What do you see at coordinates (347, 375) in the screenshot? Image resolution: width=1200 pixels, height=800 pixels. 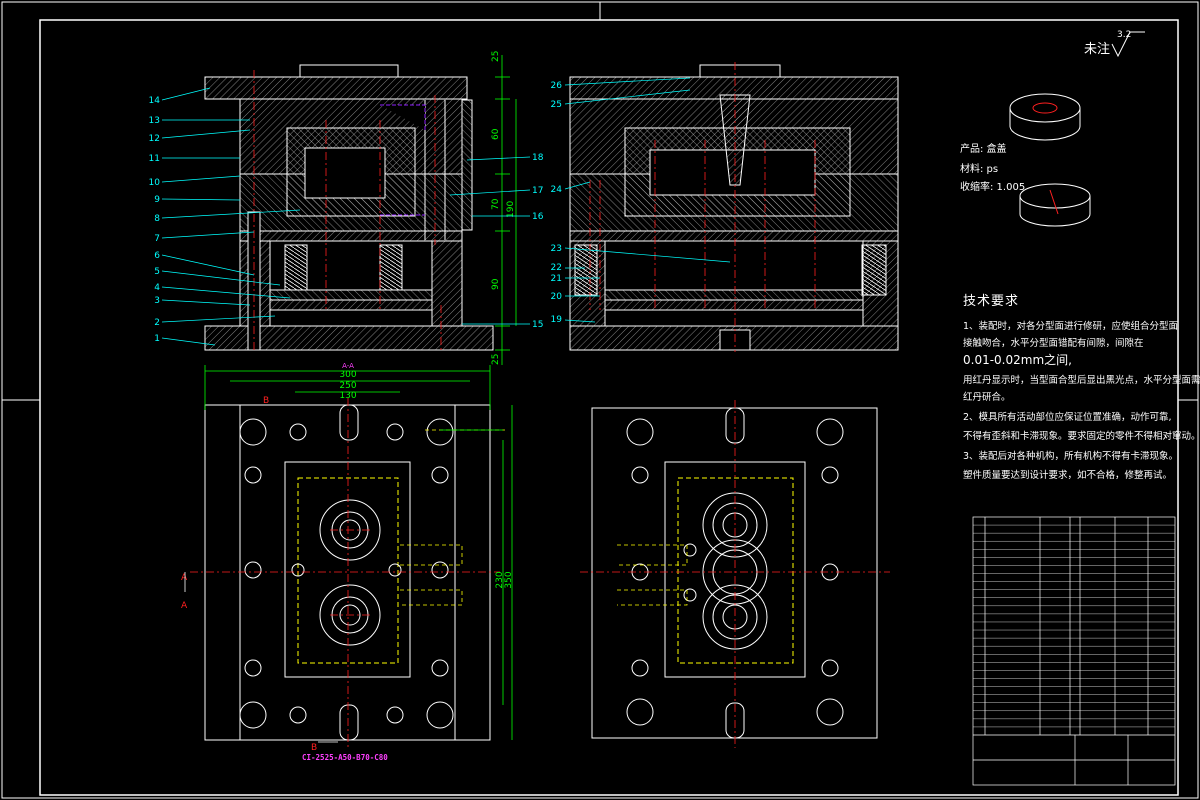 I see `dim-300: 300` at bounding box center [347, 375].